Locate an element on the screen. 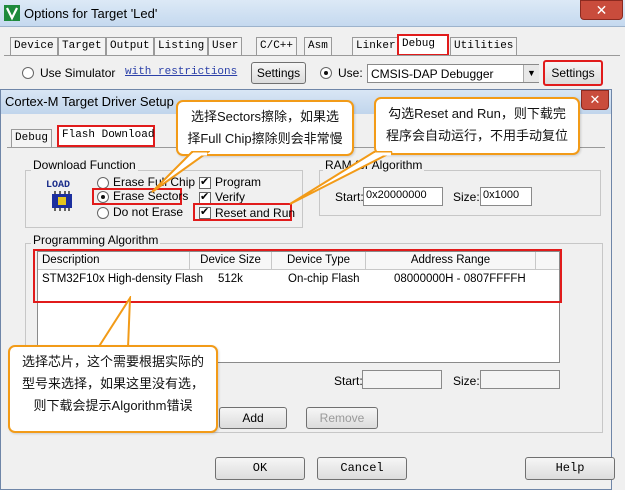 The width and height of the screenshot is (625, 490). use-simulator-radio is located at coordinates (28, 73).